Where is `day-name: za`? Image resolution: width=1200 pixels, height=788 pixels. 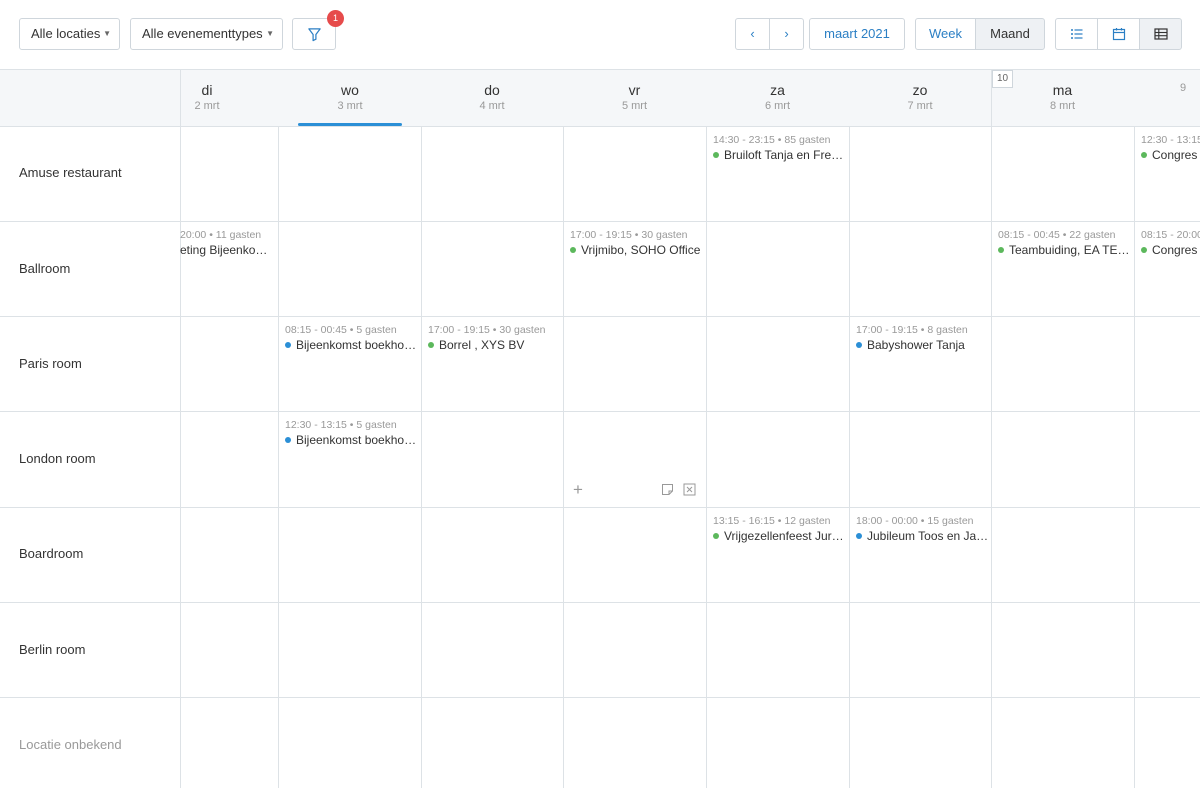
day-name: za is located at coordinates (777, 90).